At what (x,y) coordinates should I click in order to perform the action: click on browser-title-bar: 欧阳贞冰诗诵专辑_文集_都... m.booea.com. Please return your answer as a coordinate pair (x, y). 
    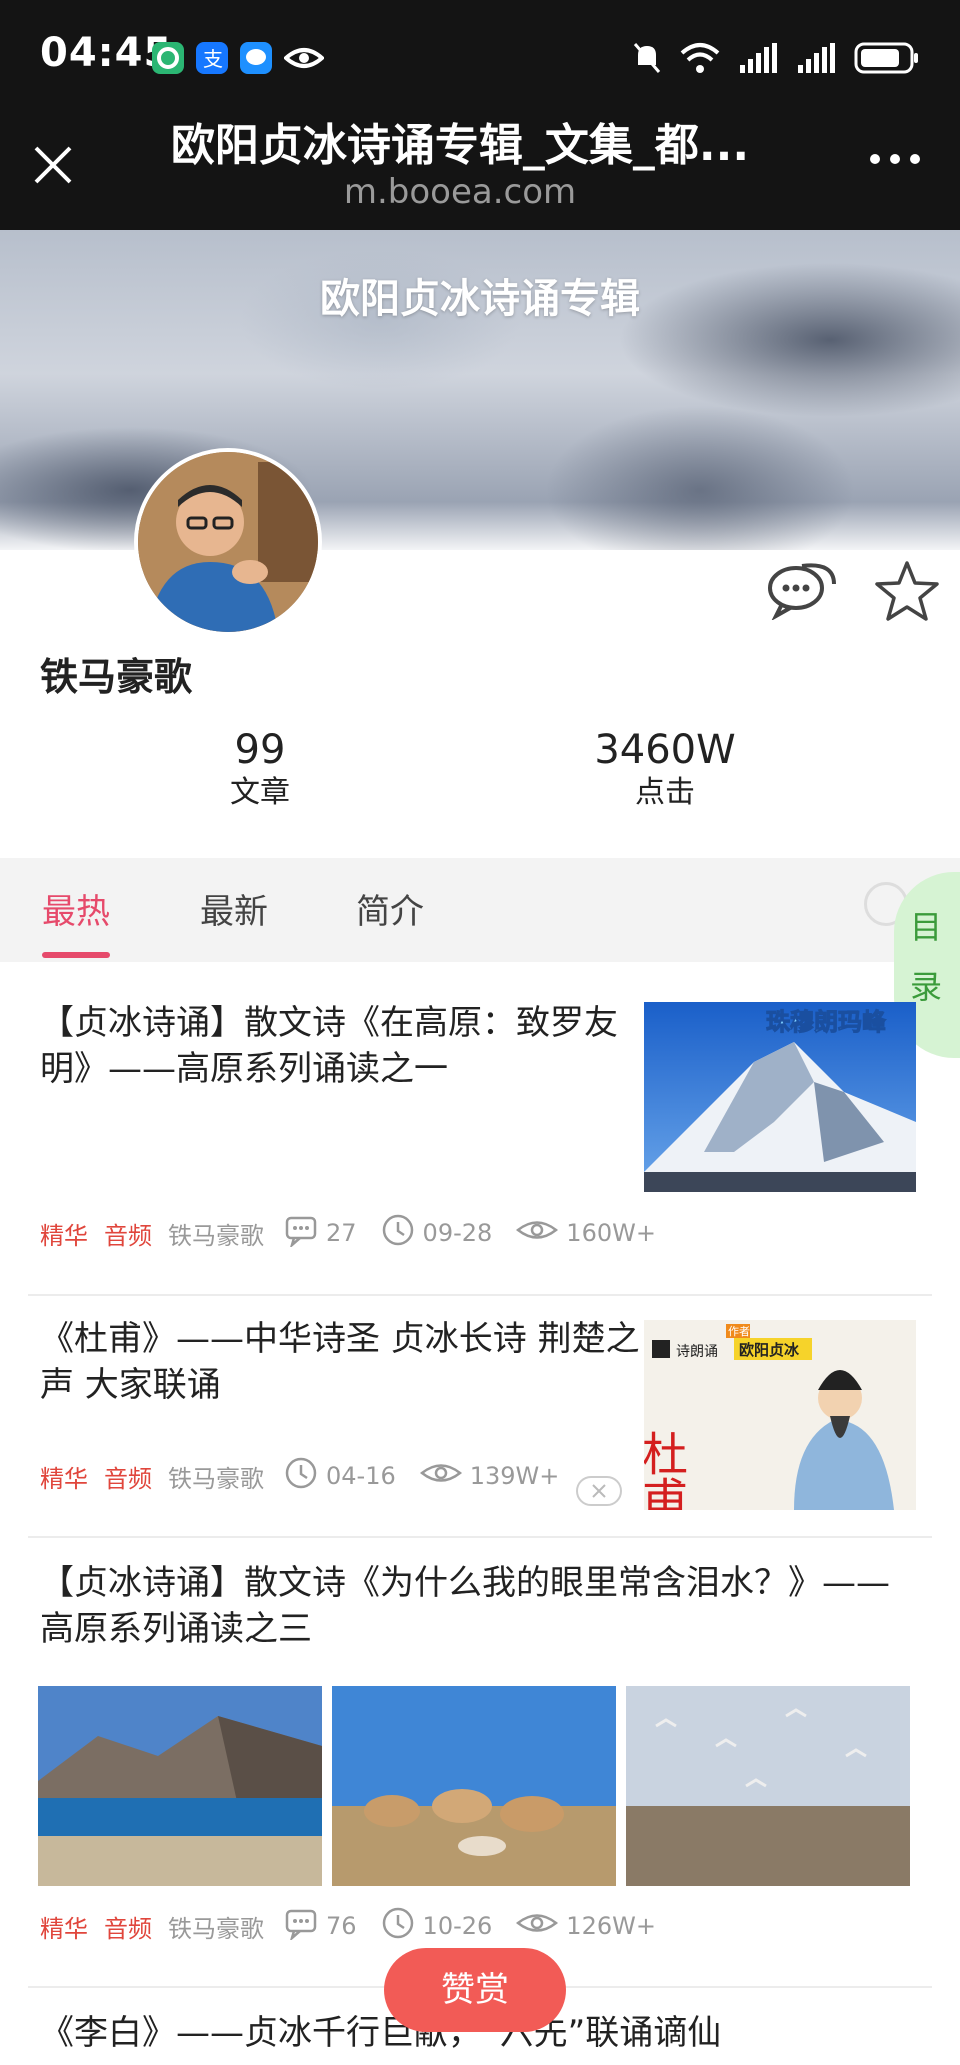
    Looking at the image, I should click on (480, 171).